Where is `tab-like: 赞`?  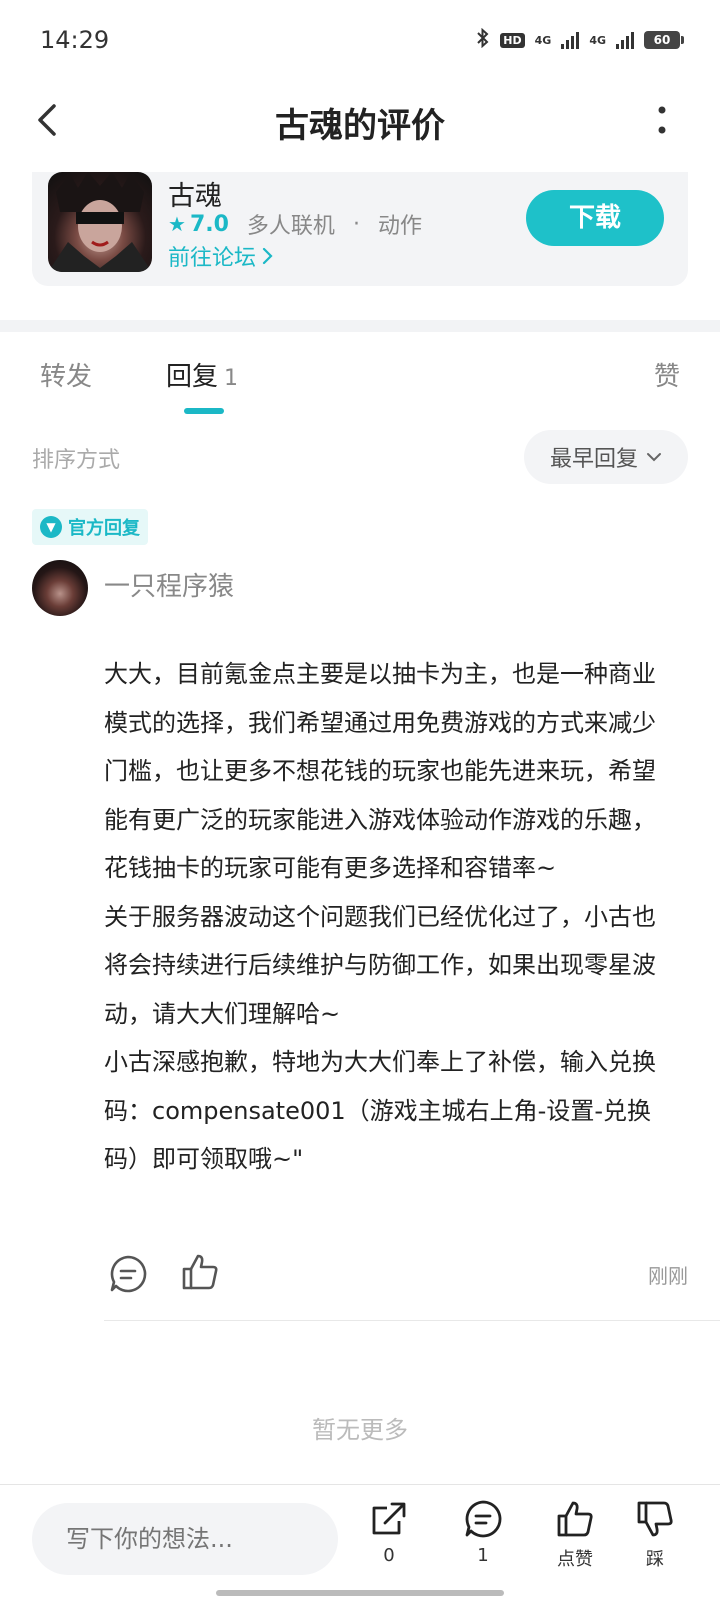
tab-like: 赞 is located at coordinates (667, 374).